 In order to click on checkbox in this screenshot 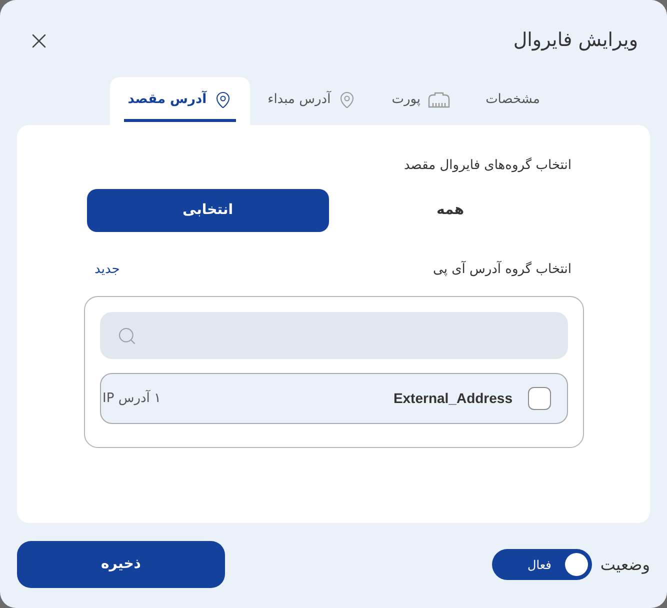, I will do `click(539, 398)`.